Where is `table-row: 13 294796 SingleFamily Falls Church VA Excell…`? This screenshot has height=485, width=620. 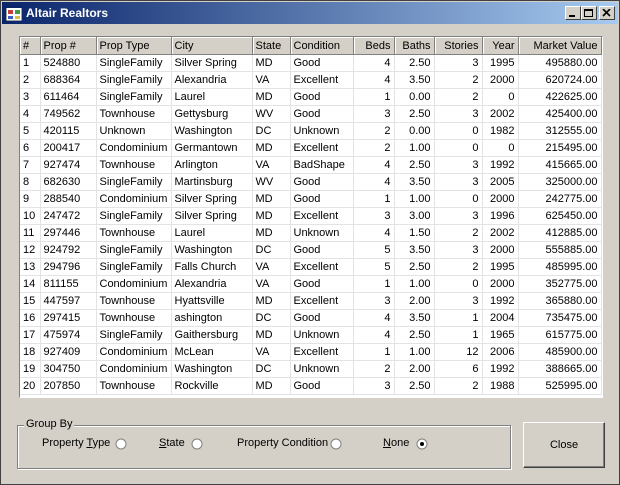
table-row: 13 294796 SingleFamily Falls Church VA Excell… is located at coordinates (311, 267).